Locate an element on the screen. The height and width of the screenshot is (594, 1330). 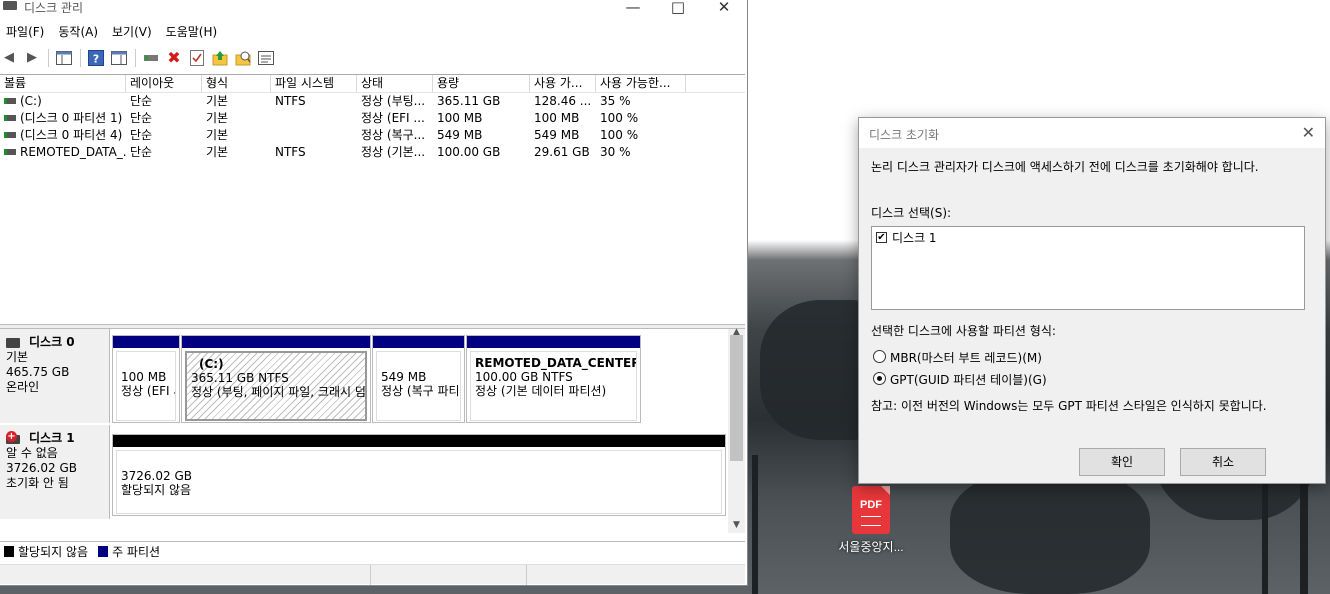
legend-primary-swatch is located at coordinates (103, 551).